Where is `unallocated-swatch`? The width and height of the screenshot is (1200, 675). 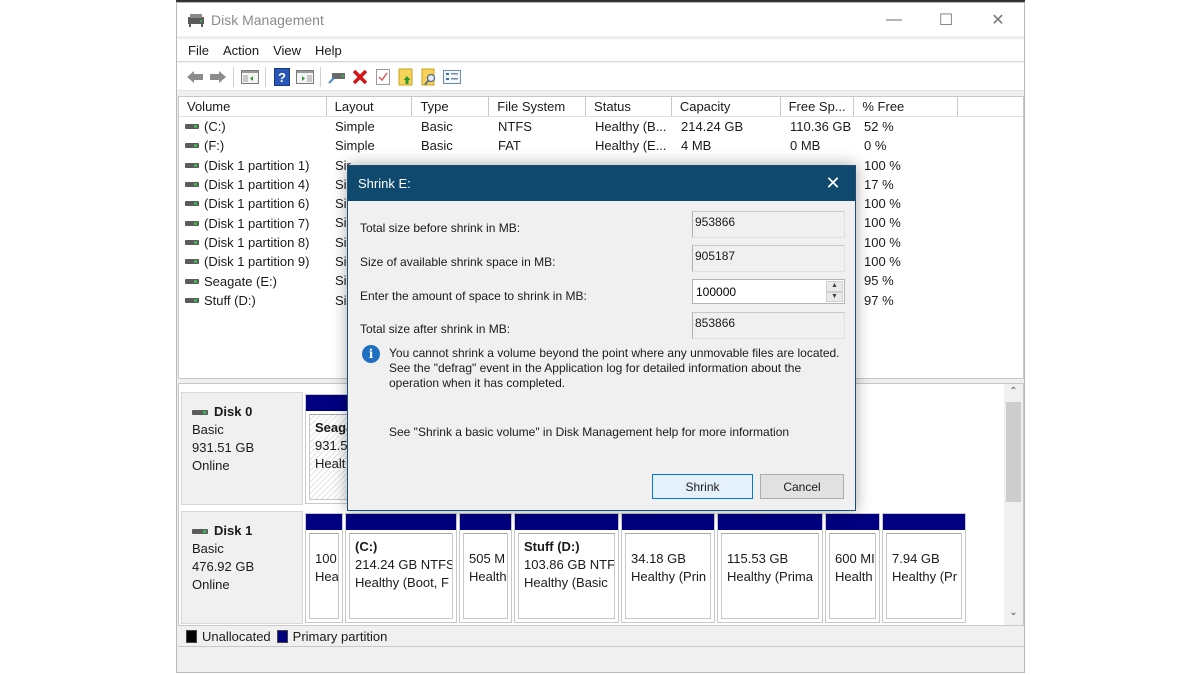 unallocated-swatch is located at coordinates (191, 636).